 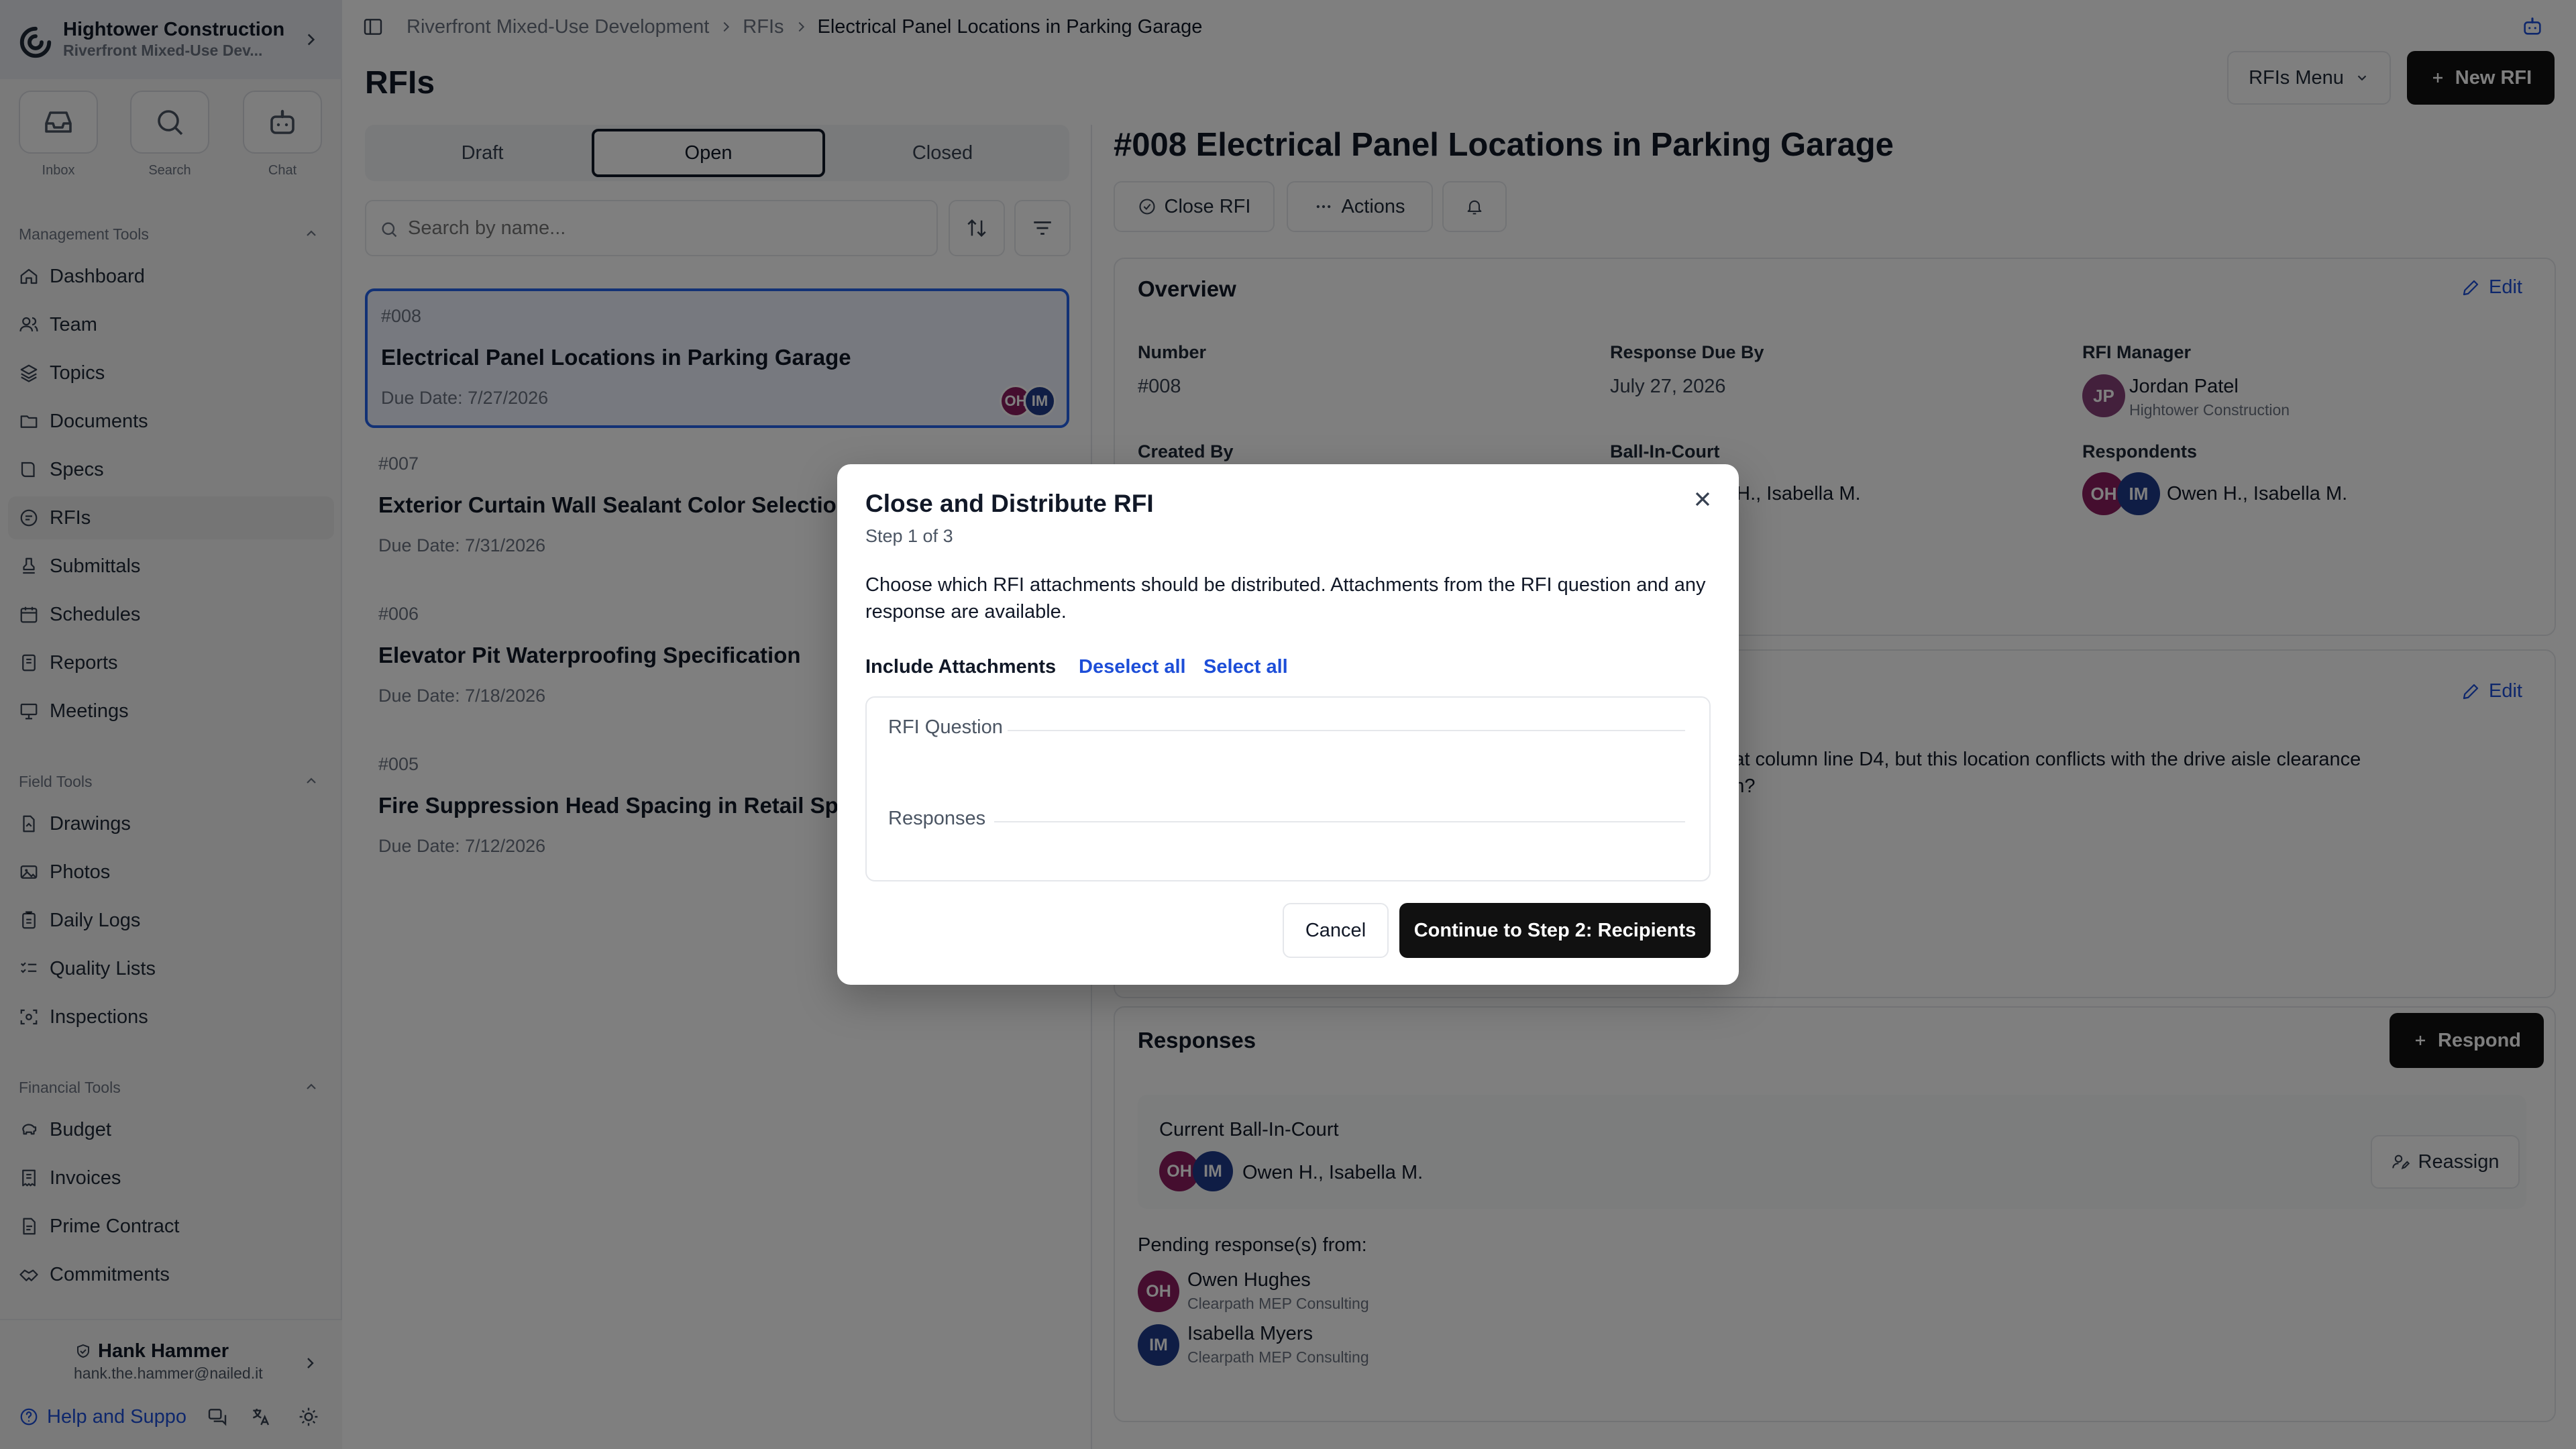 What do you see at coordinates (961, 667) in the screenshot?
I see `include-attachments-label: Include Attachments` at bounding box center [961, 667].